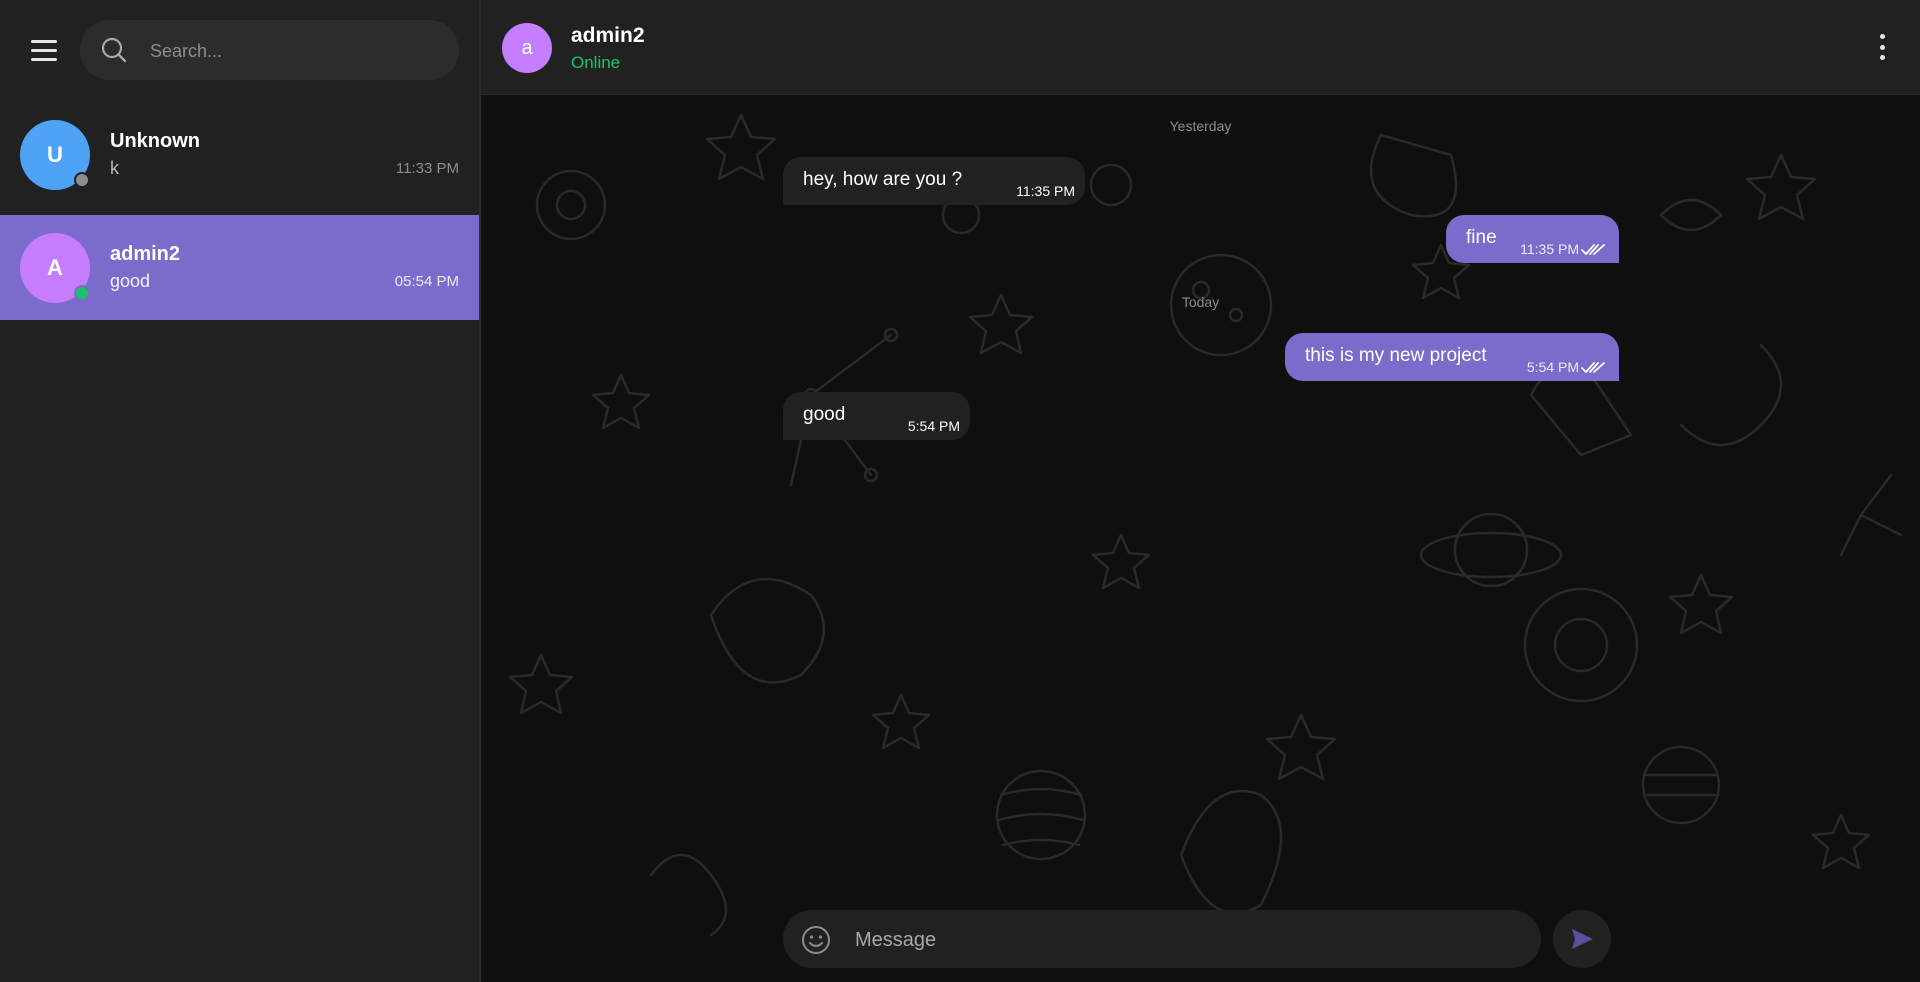 The height and width of the screenshot is (982, 1920). I want to click on chat-list-item: U Unknown k 11:33 PM, so click(239, 154).